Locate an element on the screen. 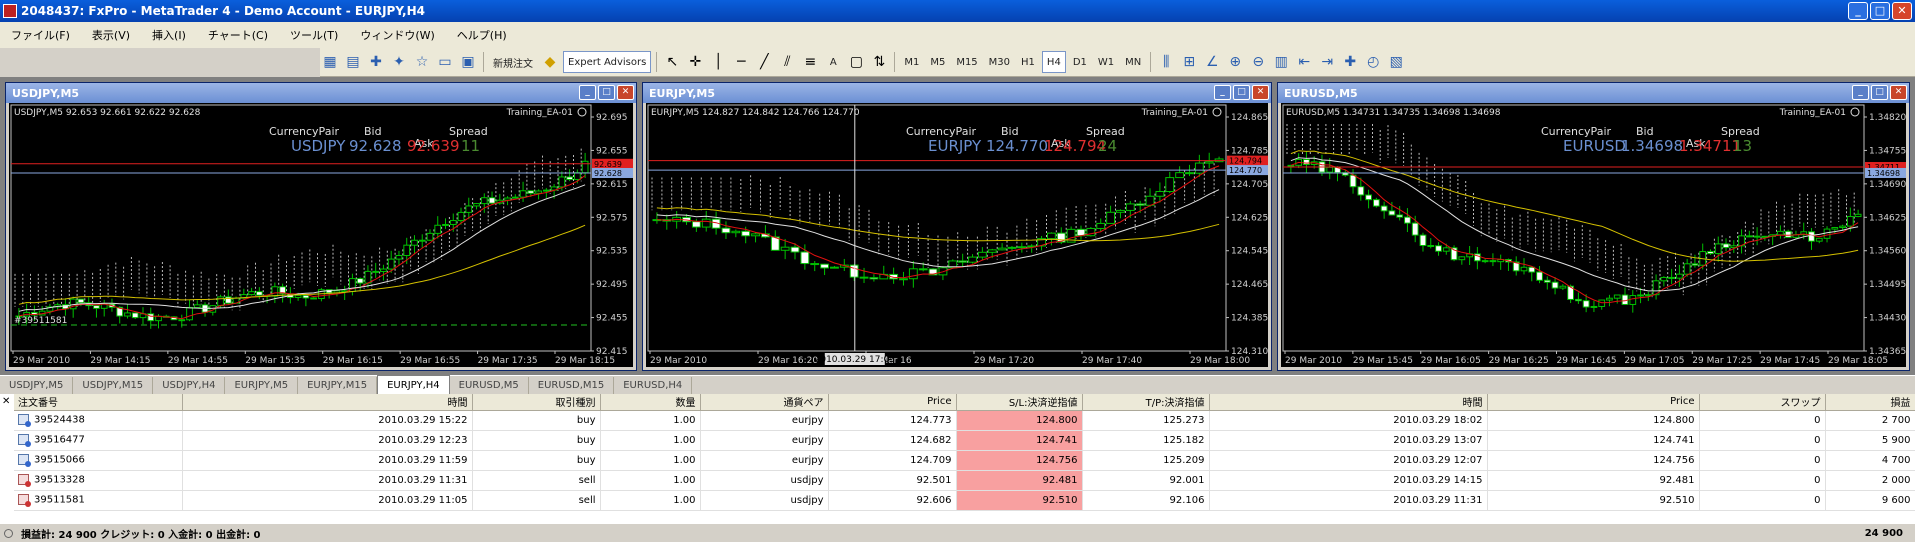 The width and height of the screenshot is (1915, 542). menu-tools: ツール(T) is located at coordinates (314, 35).